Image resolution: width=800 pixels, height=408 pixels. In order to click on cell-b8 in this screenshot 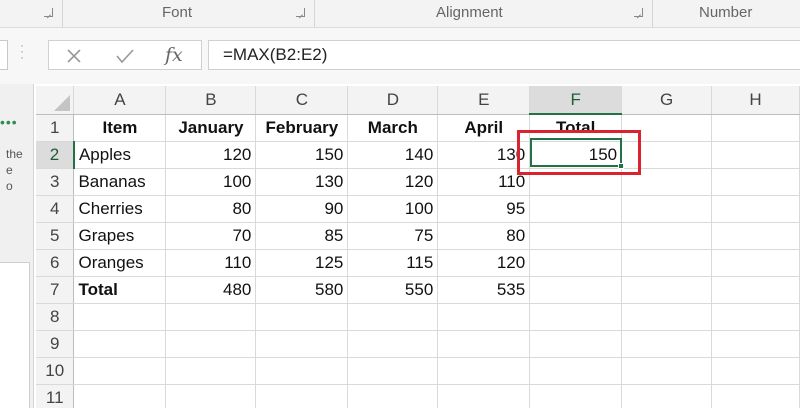, I will do `click(211, 317)`.